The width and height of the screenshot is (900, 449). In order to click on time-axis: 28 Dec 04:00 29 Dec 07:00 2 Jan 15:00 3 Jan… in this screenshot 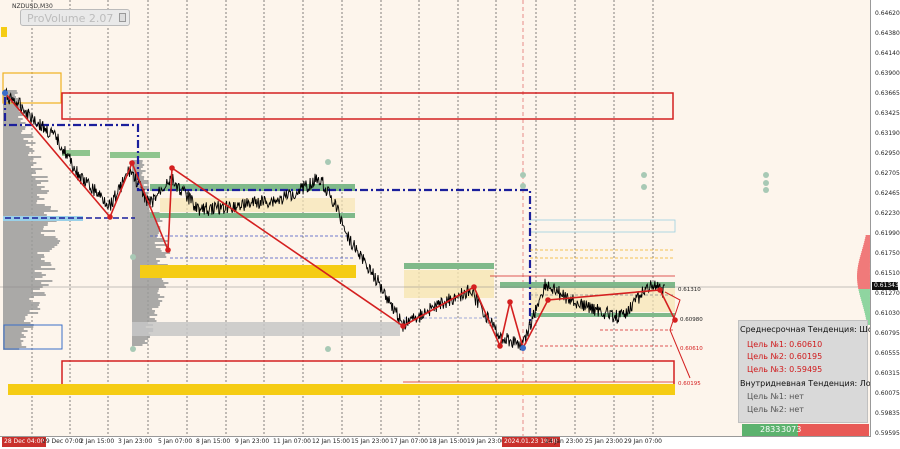, I will do `click(435, 443)`.